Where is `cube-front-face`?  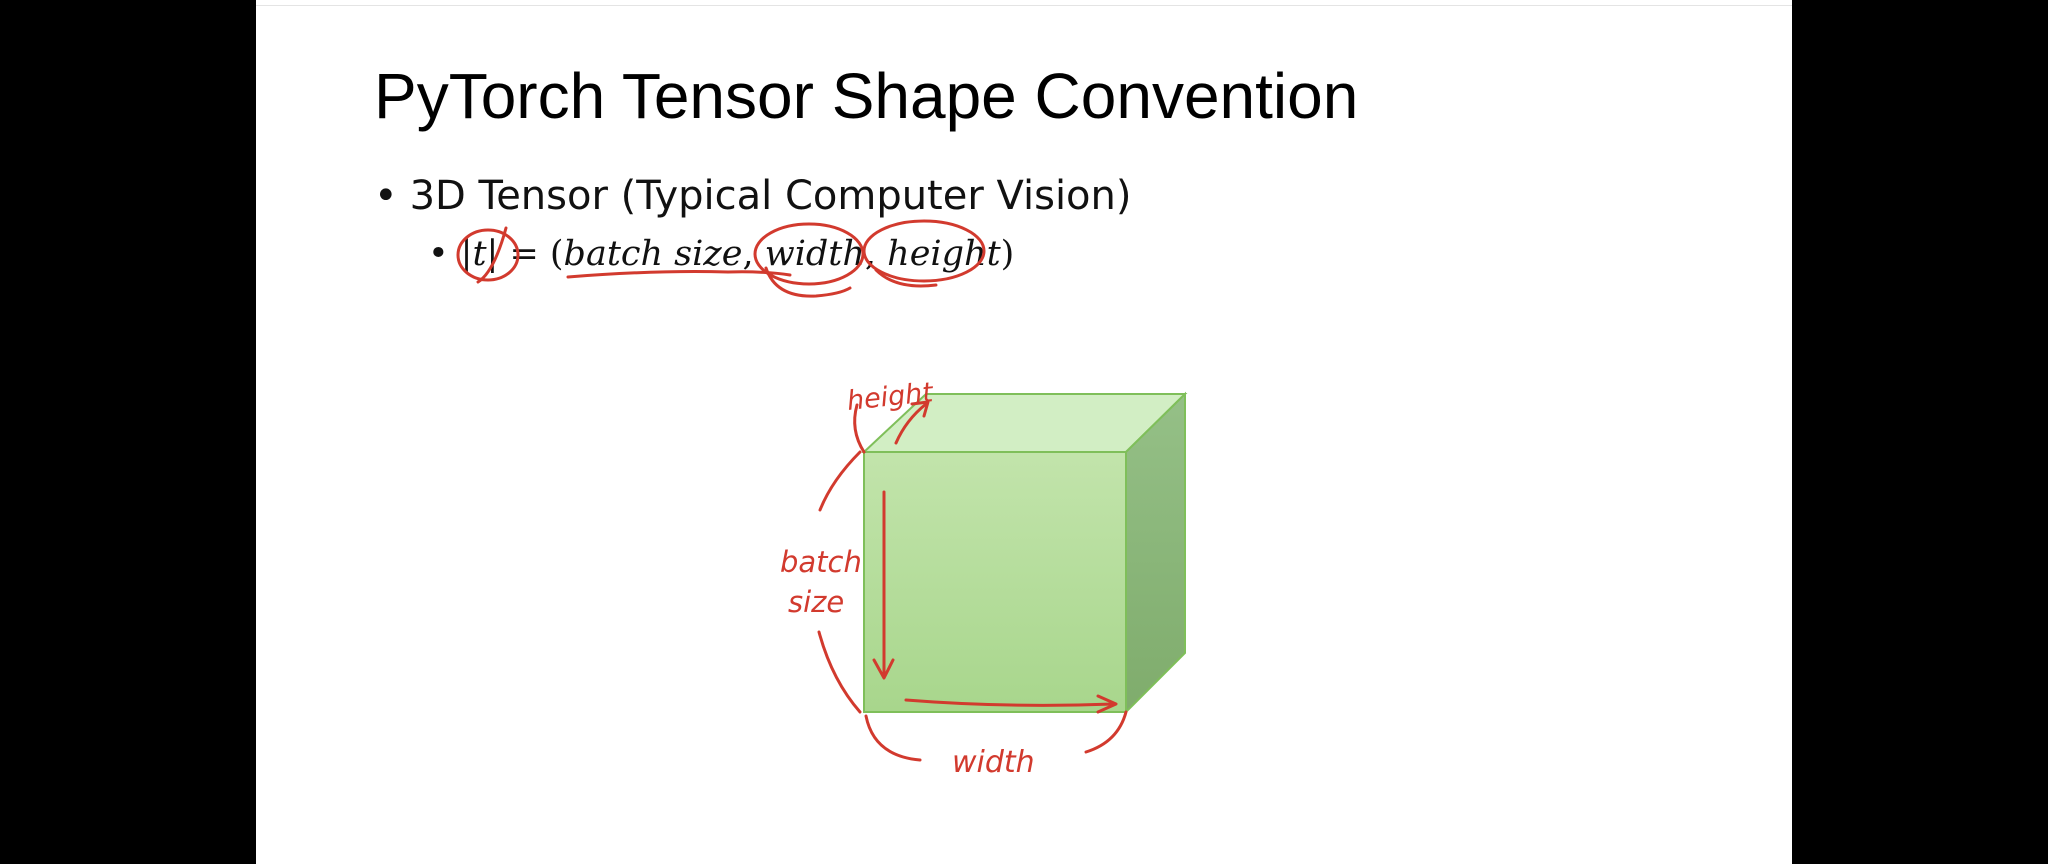
cube-front-face is located at coordinates (995, 582).